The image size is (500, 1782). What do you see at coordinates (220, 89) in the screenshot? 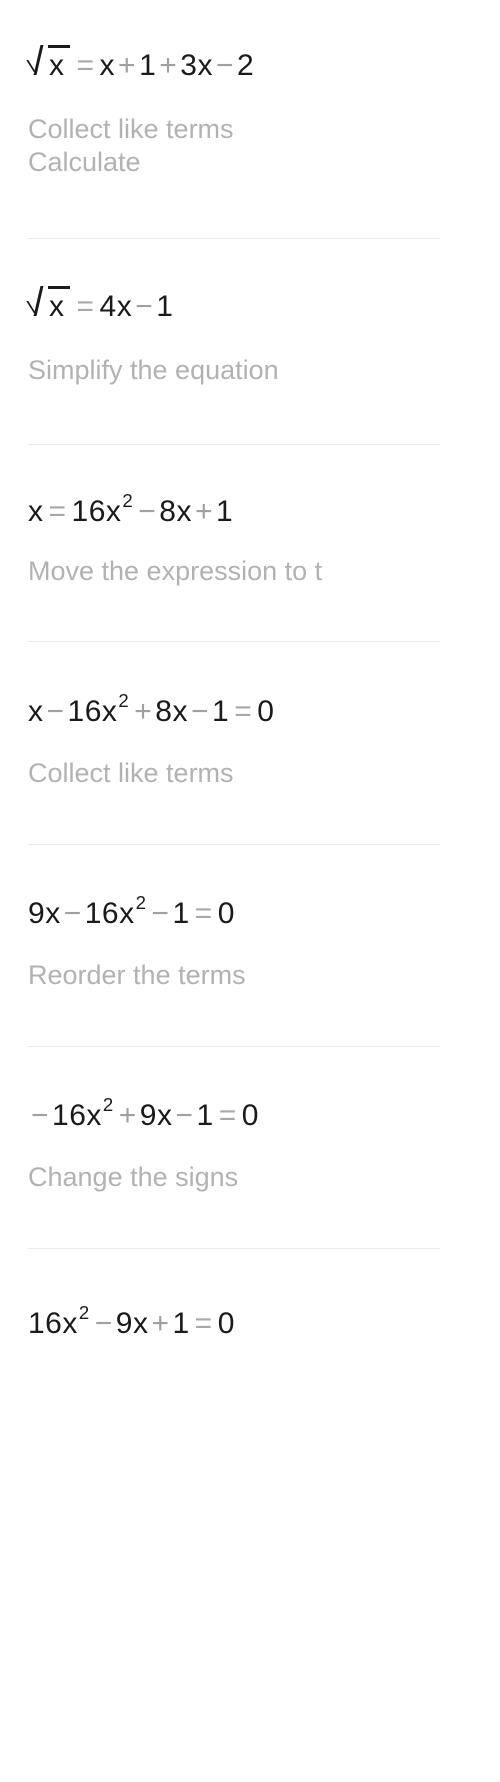
I see `solution-step: x = x +1 +3x −2 Collect like terms Calculate` at bounding box center [220, 89].